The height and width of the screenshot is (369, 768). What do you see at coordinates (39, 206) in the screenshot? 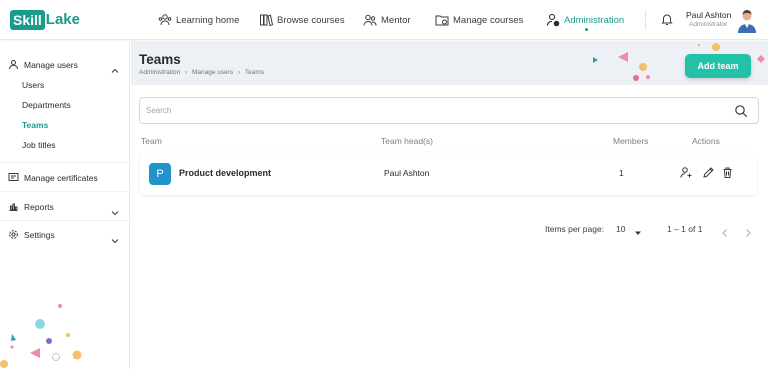
I see `sidebar-group-label: Reports` at bounding box center [39, 206].